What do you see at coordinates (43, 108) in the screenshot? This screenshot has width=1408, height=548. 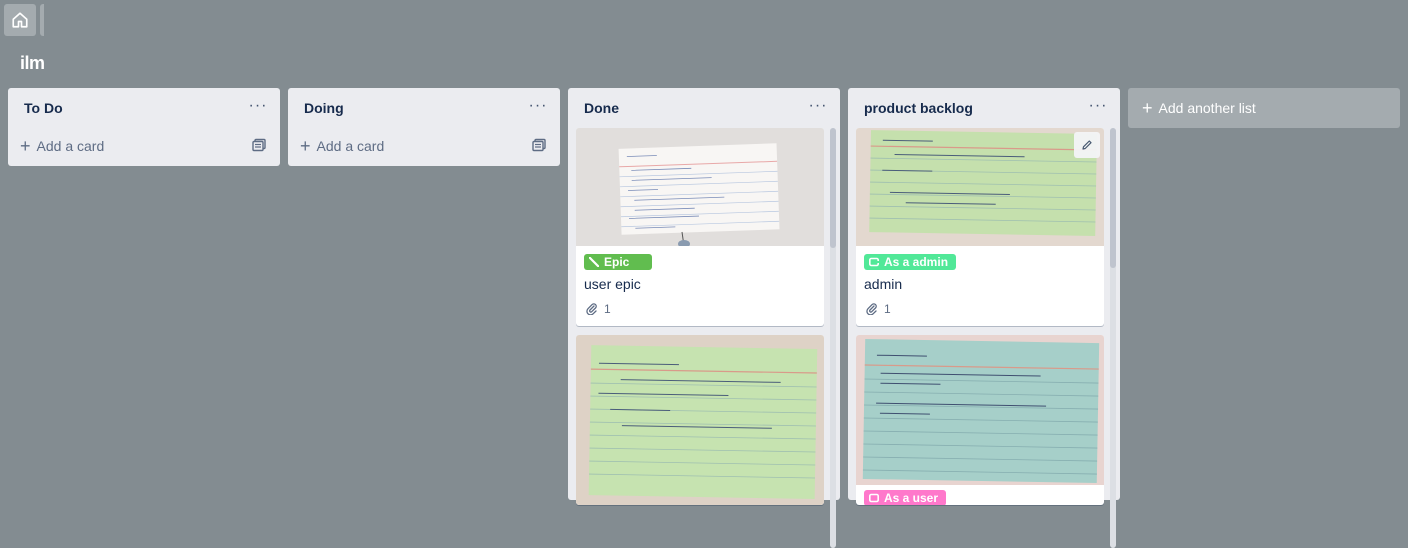 I see `list-title: To Do` at bounding box center [43, 108].